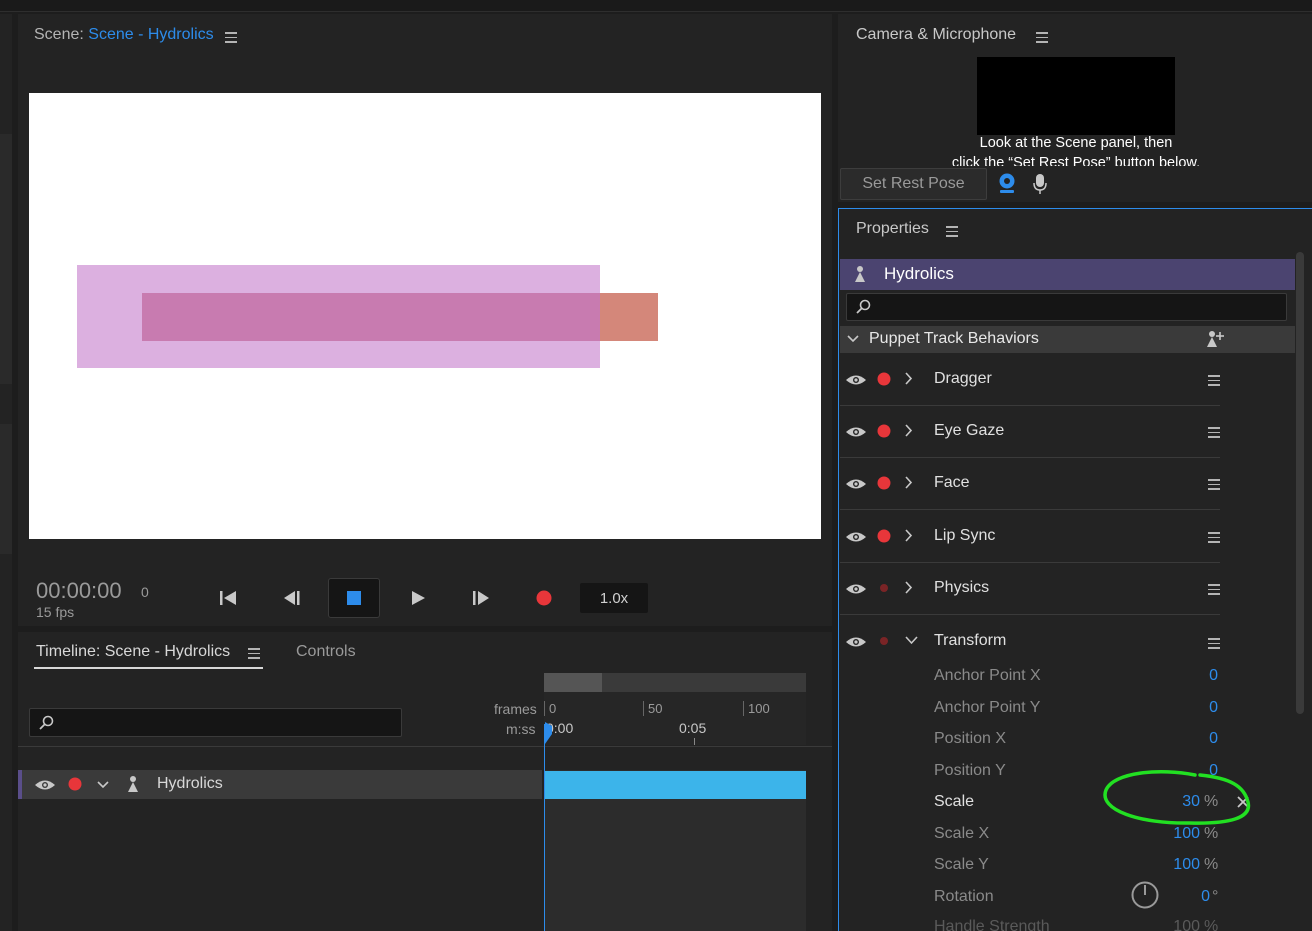 This screenshot has height=931, width=1312. I want to click on puppet-header: Hydrolics, so click(1067, 274).